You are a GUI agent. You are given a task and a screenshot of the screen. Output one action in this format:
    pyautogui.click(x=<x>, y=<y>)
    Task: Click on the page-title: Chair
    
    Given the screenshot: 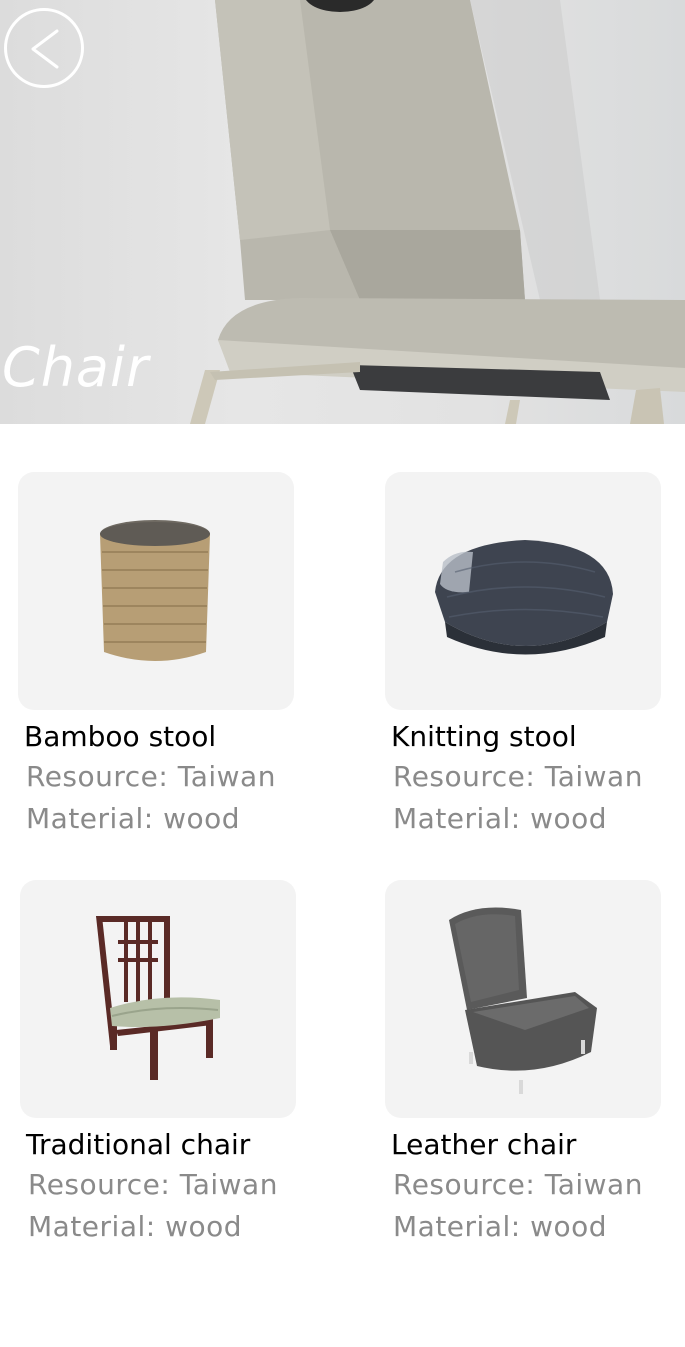 What is the action you would take?
    pyautogui.click(x=76, y=367)
    